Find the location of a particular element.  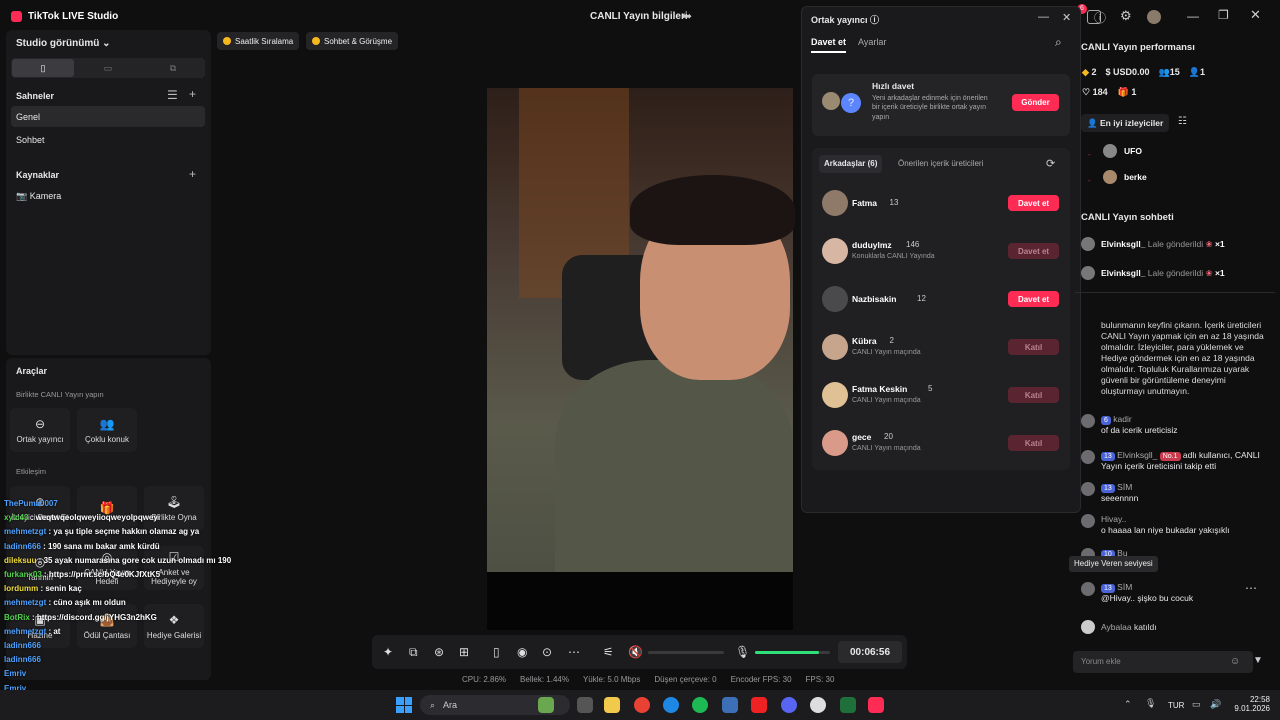

poll-tool-button: ☑ Anket ve Hediyeyle oy is located at coordinates (174, 568).